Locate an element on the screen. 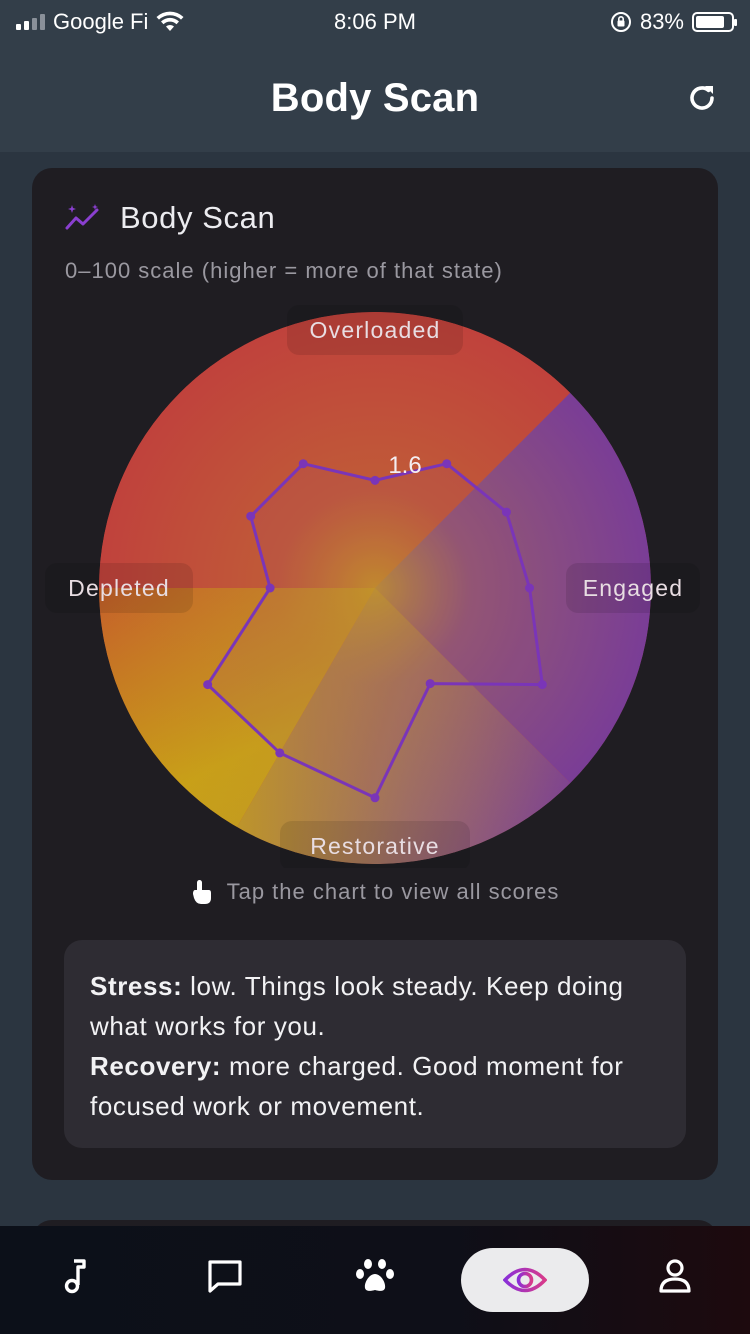 This screenshot has width=750, height=1334. page-title: Body Scan is located at coordinates (375, 97).